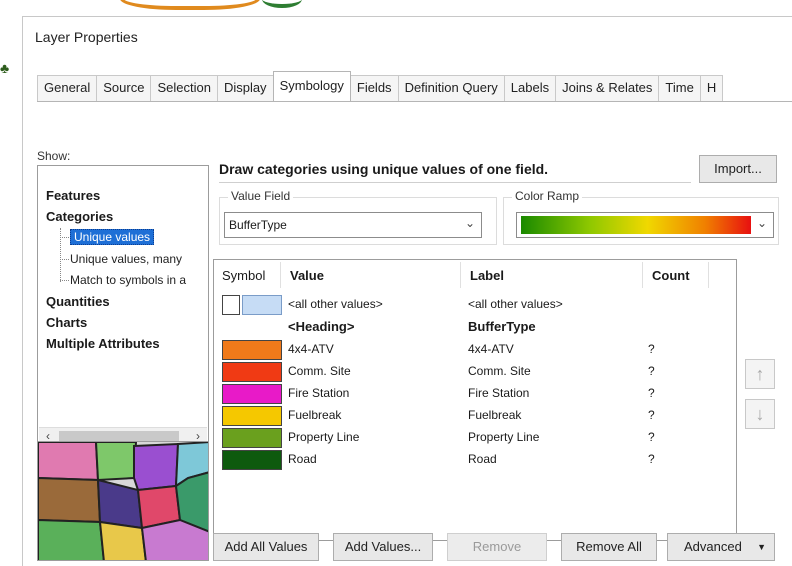 Image resolution: width=792 pixels, height=566 pixels. What do you see at coordinates (760, 414) in the screenshot?
I see `arrow-down-icon: ↓` at bounding box center [760, 414].